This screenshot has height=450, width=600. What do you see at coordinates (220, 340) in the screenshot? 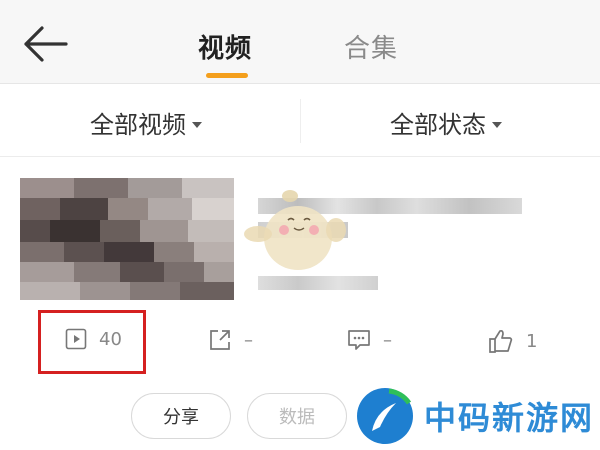
I see `share-icon` at bounding box center [220, 340].